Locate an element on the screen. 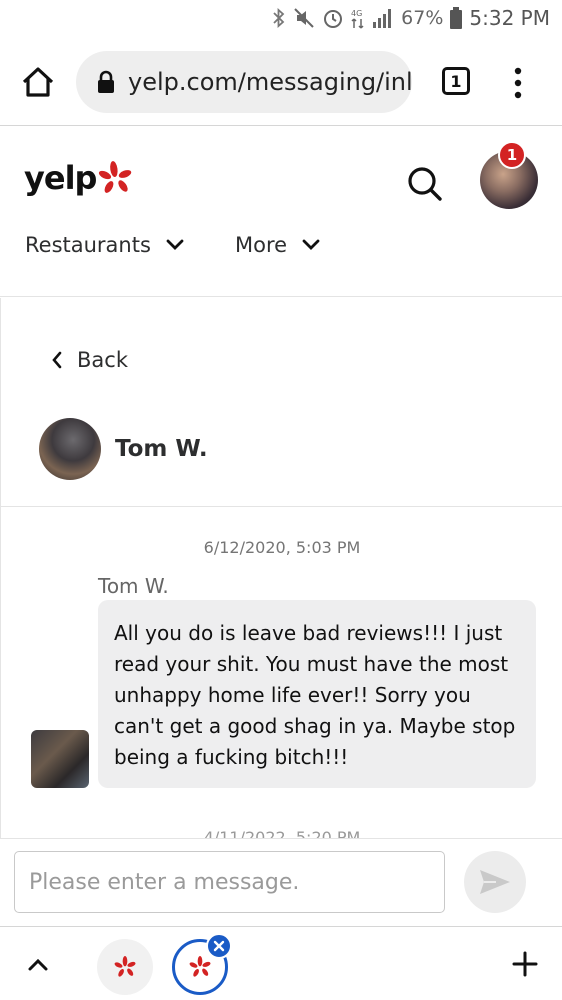  lock-icon is located at coordinates (106, 81).